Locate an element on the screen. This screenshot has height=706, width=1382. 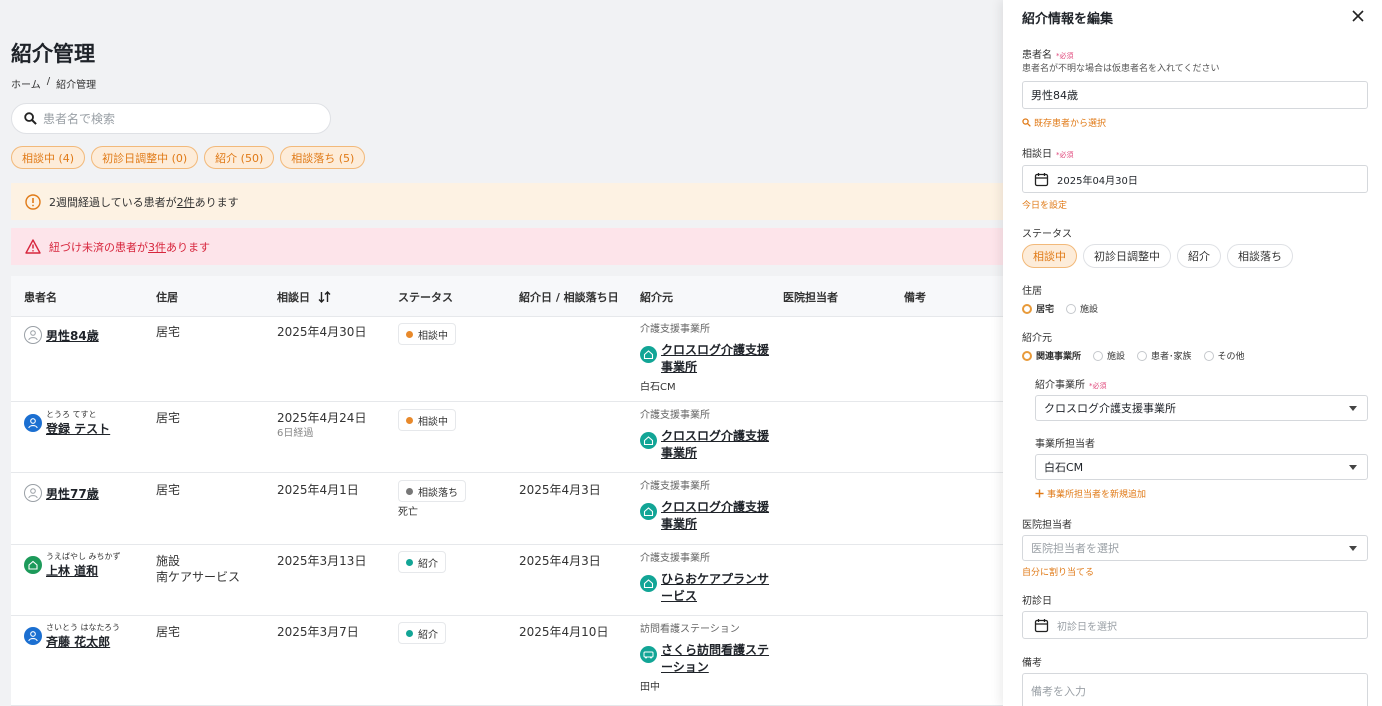
patient-cell: 男性77歳 is located at coordinates (61, 492).